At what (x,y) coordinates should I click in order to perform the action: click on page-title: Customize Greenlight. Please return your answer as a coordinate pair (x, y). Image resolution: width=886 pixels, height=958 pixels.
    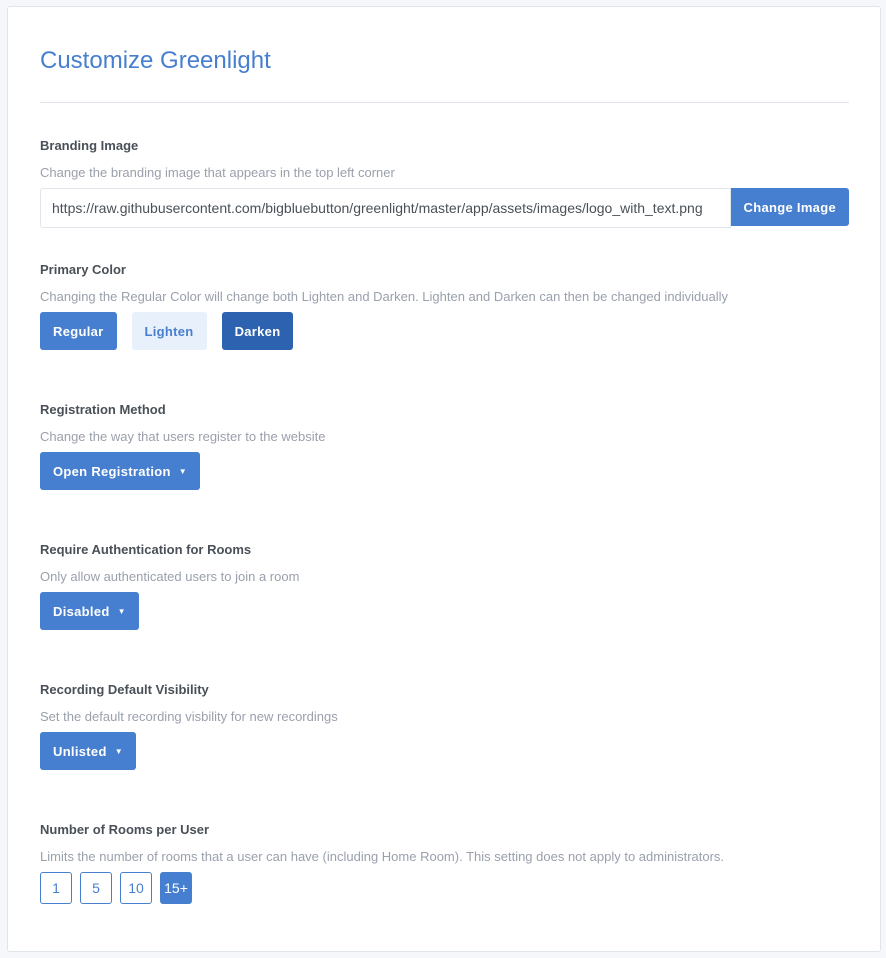
    Looking at the image, I should click on (155, 60).